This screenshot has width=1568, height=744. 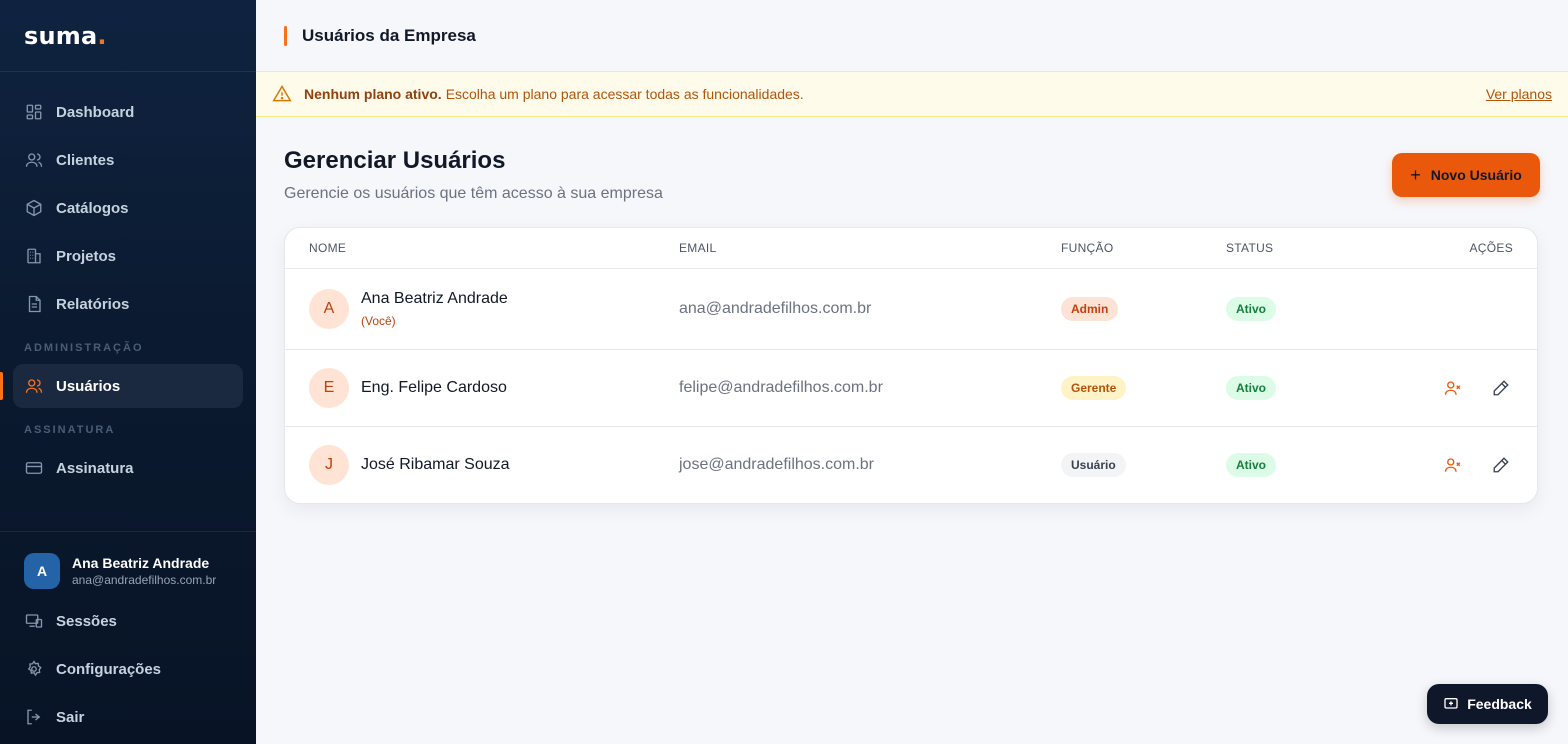 I want to click on sidebar-item-clientes: Clientes, so click(x=128, y=160).